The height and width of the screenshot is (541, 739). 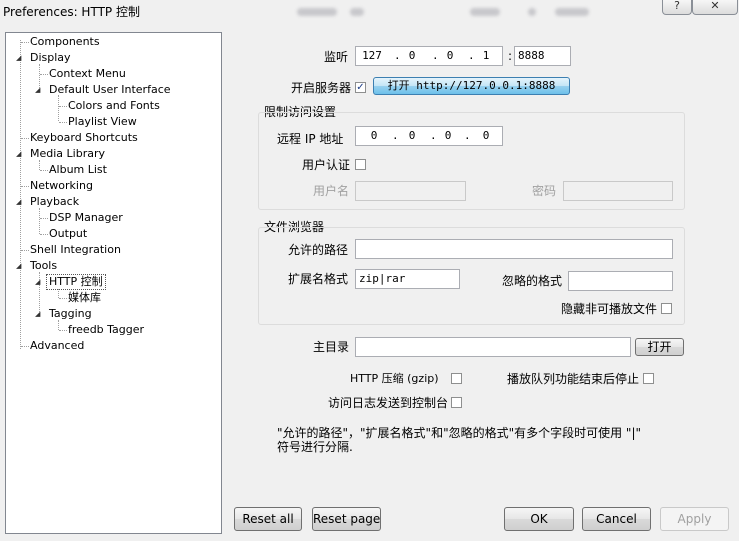 What do you see at coordinates (539, 519) in the screenshot?
I see `ok-button: OK` at bounding box center [539, 519].